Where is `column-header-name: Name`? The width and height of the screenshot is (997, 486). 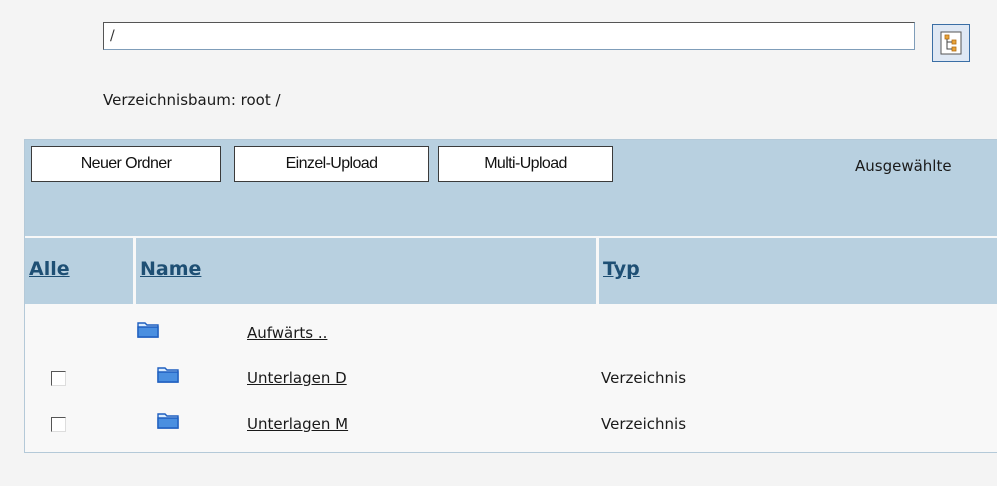 column-header-name: Name is located at coordinates (366, 271).